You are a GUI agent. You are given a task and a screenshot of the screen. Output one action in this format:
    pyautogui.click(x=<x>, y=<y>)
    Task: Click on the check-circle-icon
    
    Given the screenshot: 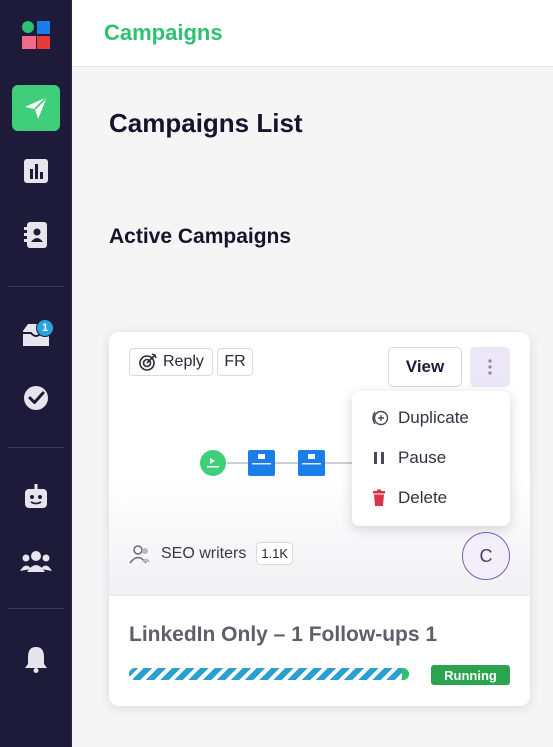 What is the action you would take?
    pyautogui.click(x=36, y=398)
    